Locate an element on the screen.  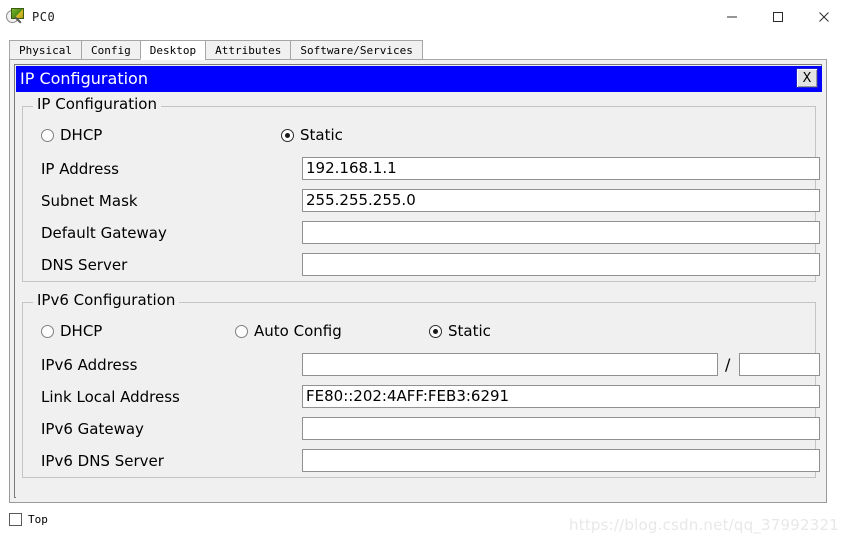
ipv6-gateway-label: IPv6 Gateway is located at coordinates (92, 429).